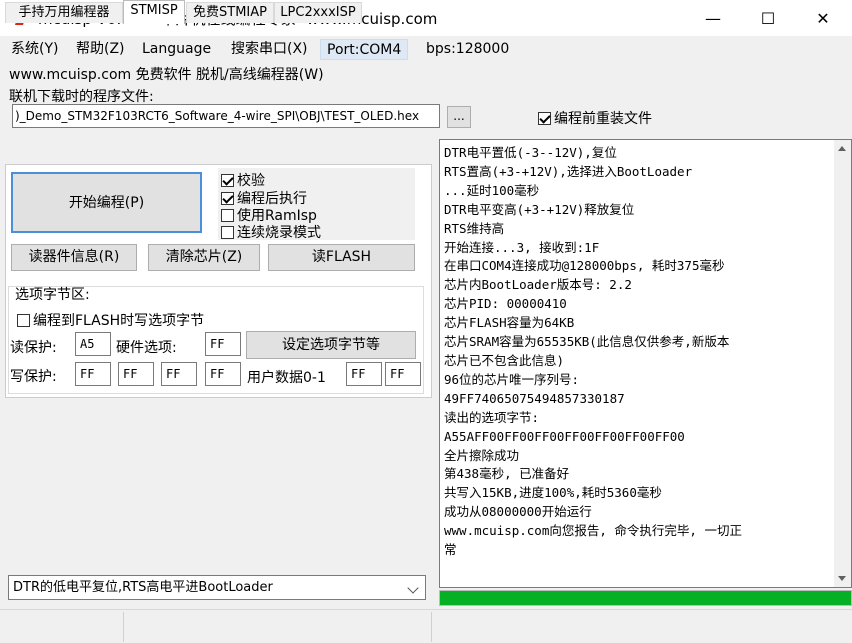 The width and height of the screenshot is (852, 643). I want to click on menu-search-port: 搜索串口(X), so click(269, 49).